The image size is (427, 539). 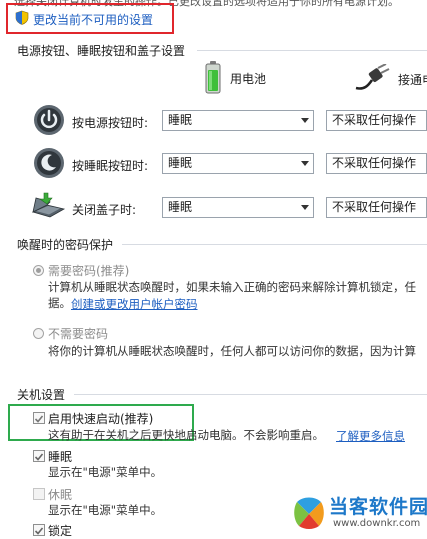 What do you see at coordinates (89, 271) in the screenshot?
I see `require-password-label: 需要密码(推荐)` at bounding box center [89, 271].